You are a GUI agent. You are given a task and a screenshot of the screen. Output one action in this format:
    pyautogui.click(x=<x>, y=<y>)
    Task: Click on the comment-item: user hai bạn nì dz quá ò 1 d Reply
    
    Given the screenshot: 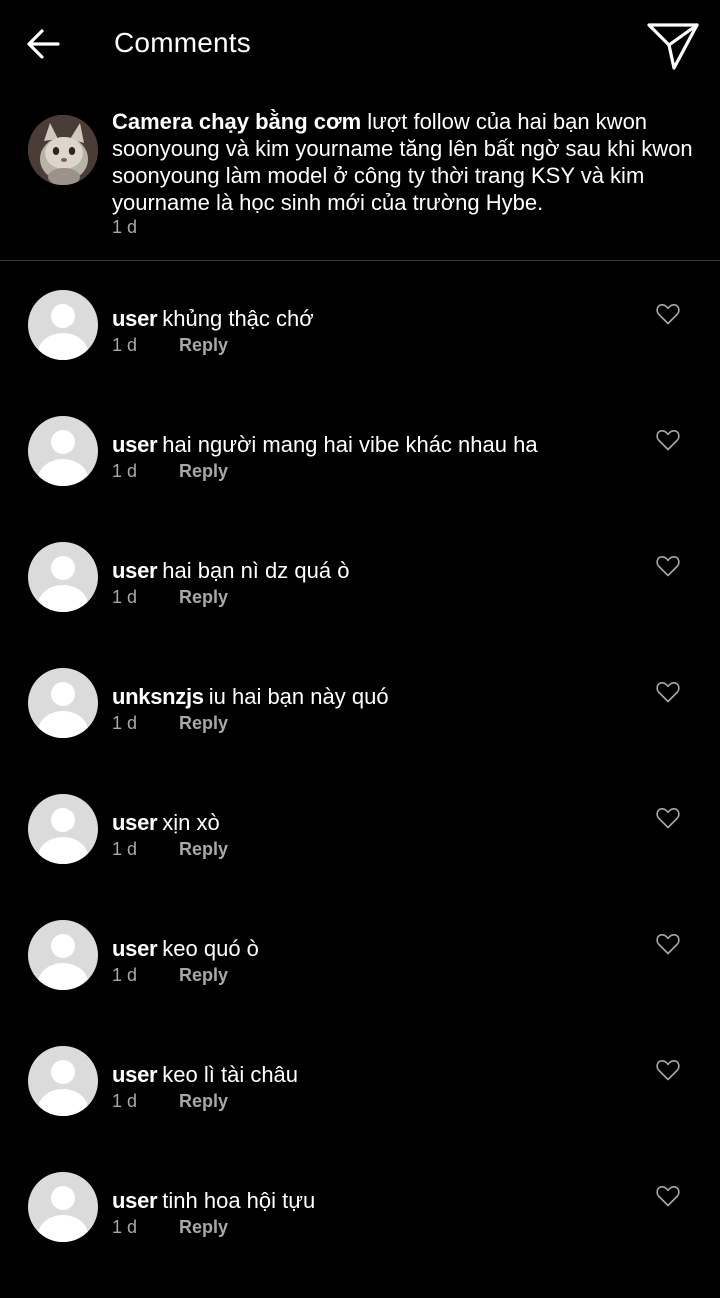 What is the action you would take?
    pyautogui.click(x=360, y=605)
    